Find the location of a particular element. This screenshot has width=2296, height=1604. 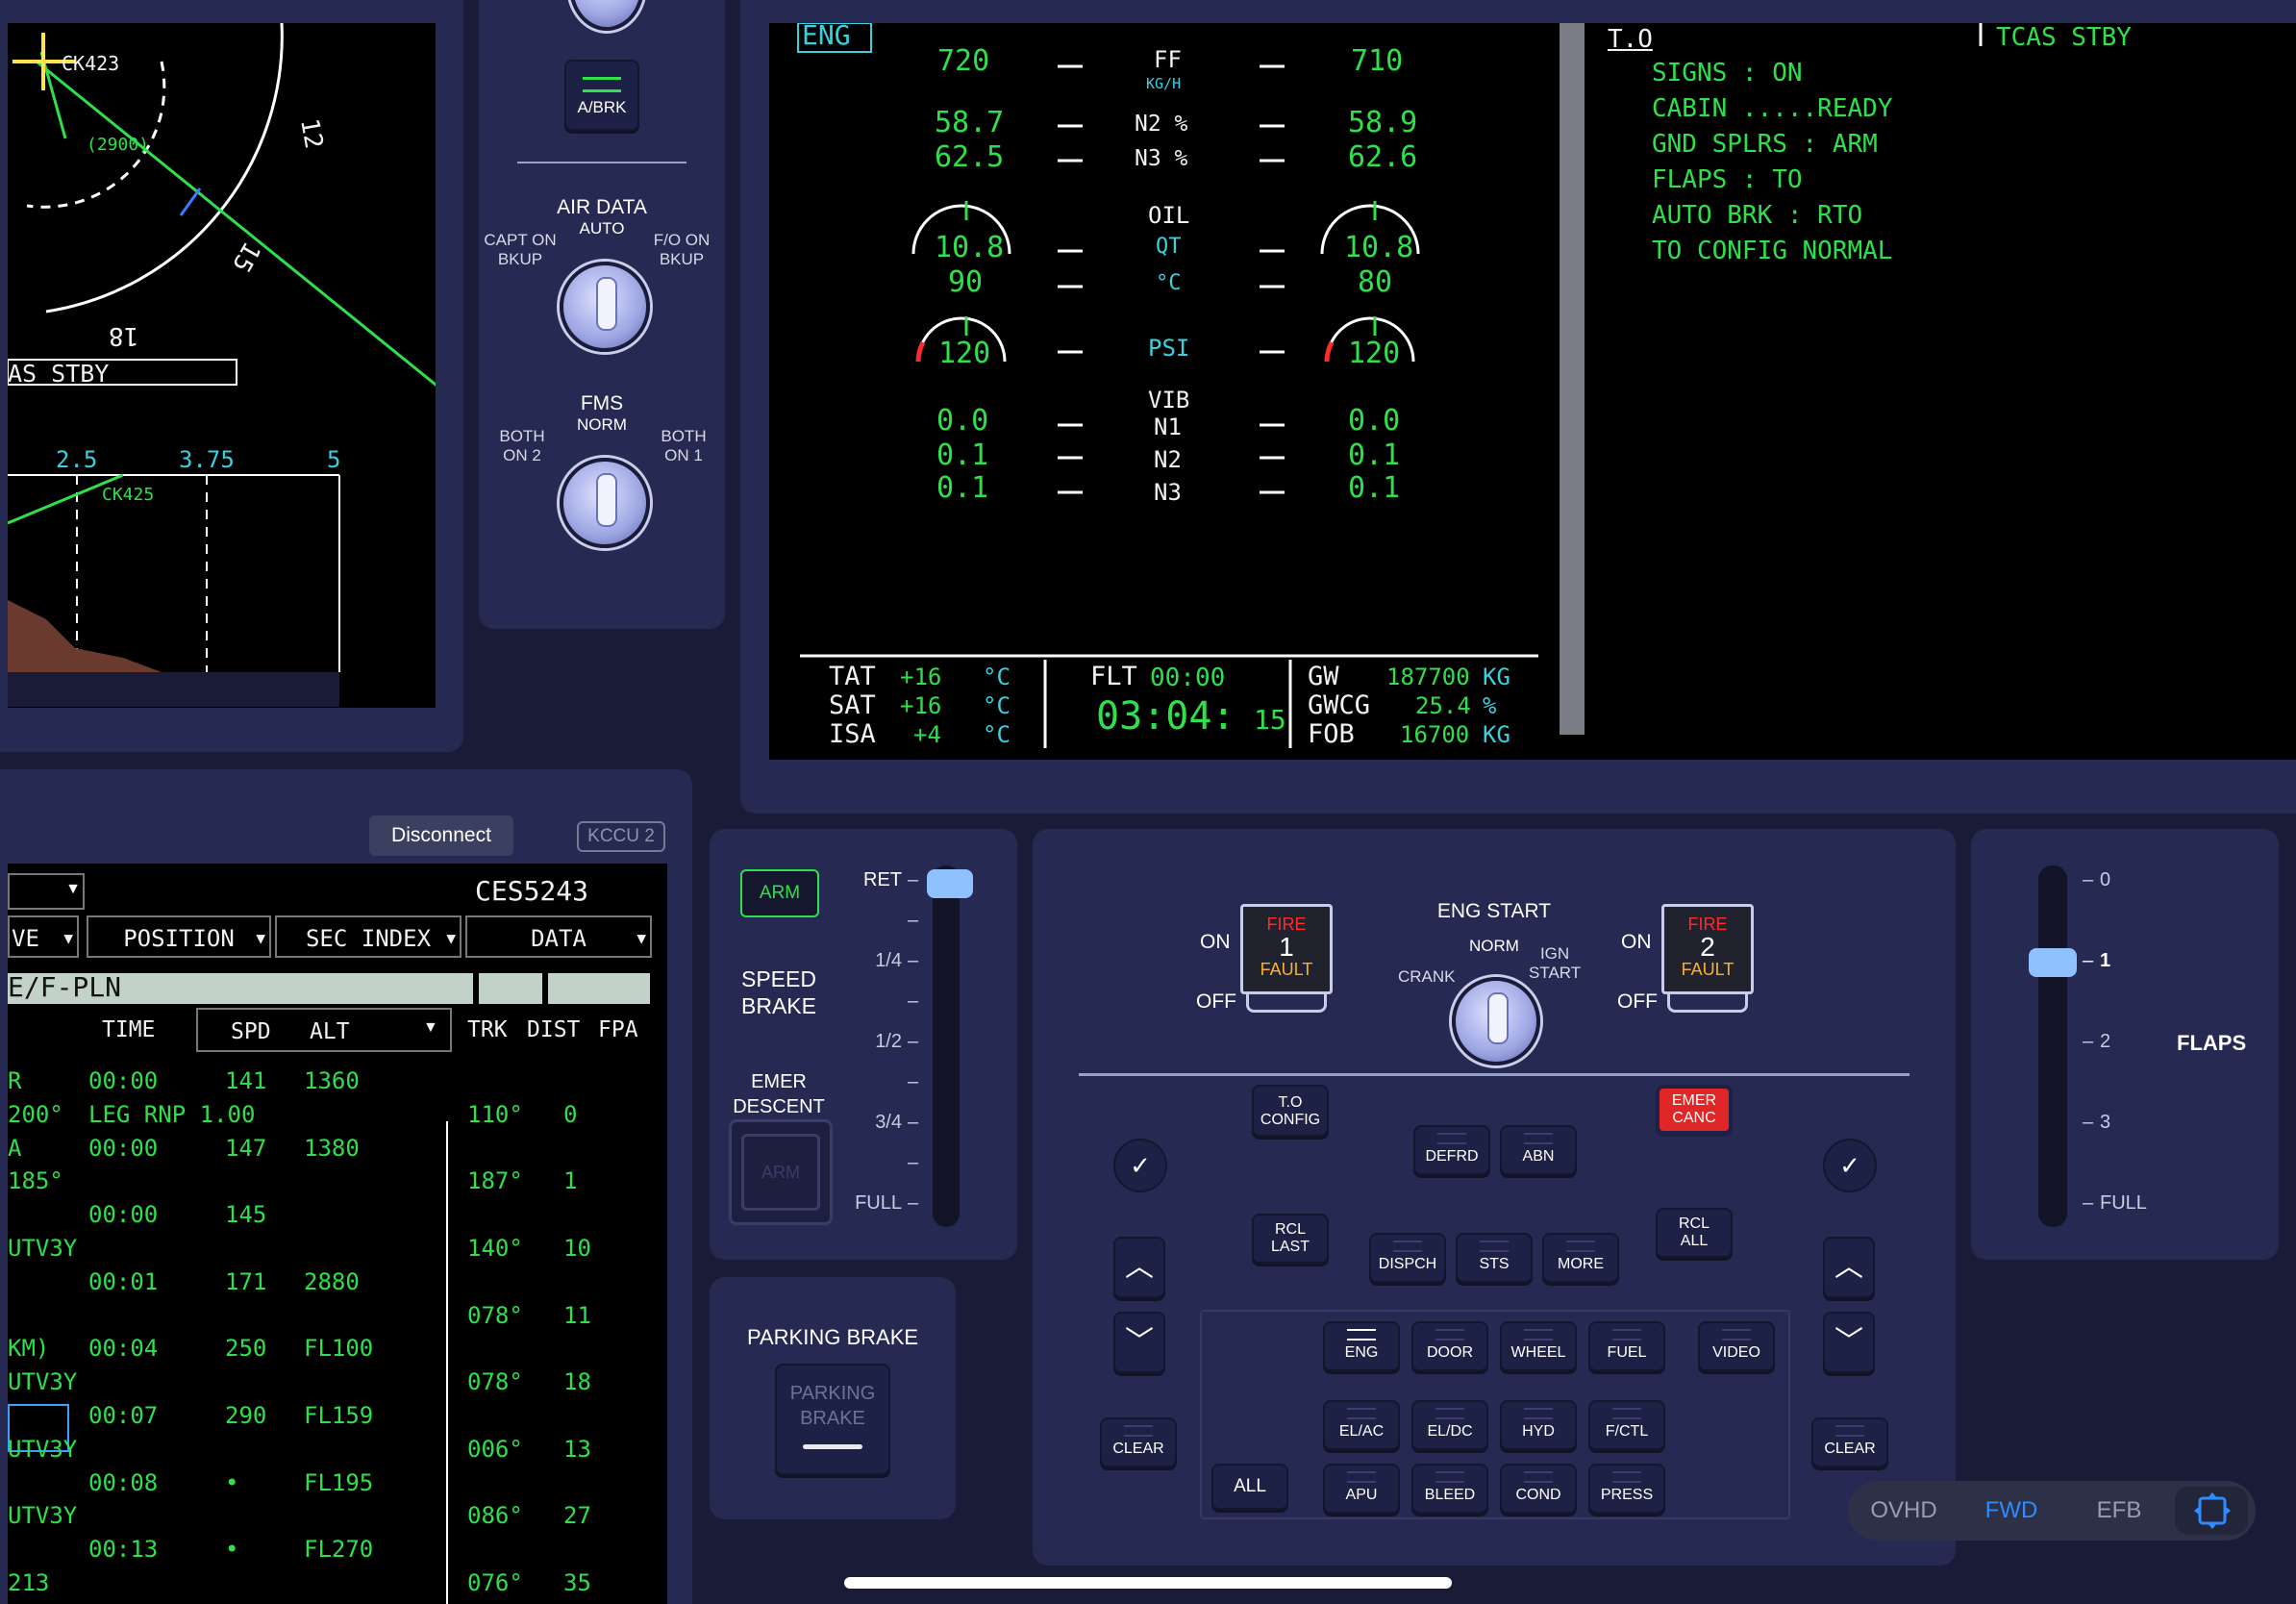

emer-descent-arm-button: ARM is located at coordinates (780, 1172).